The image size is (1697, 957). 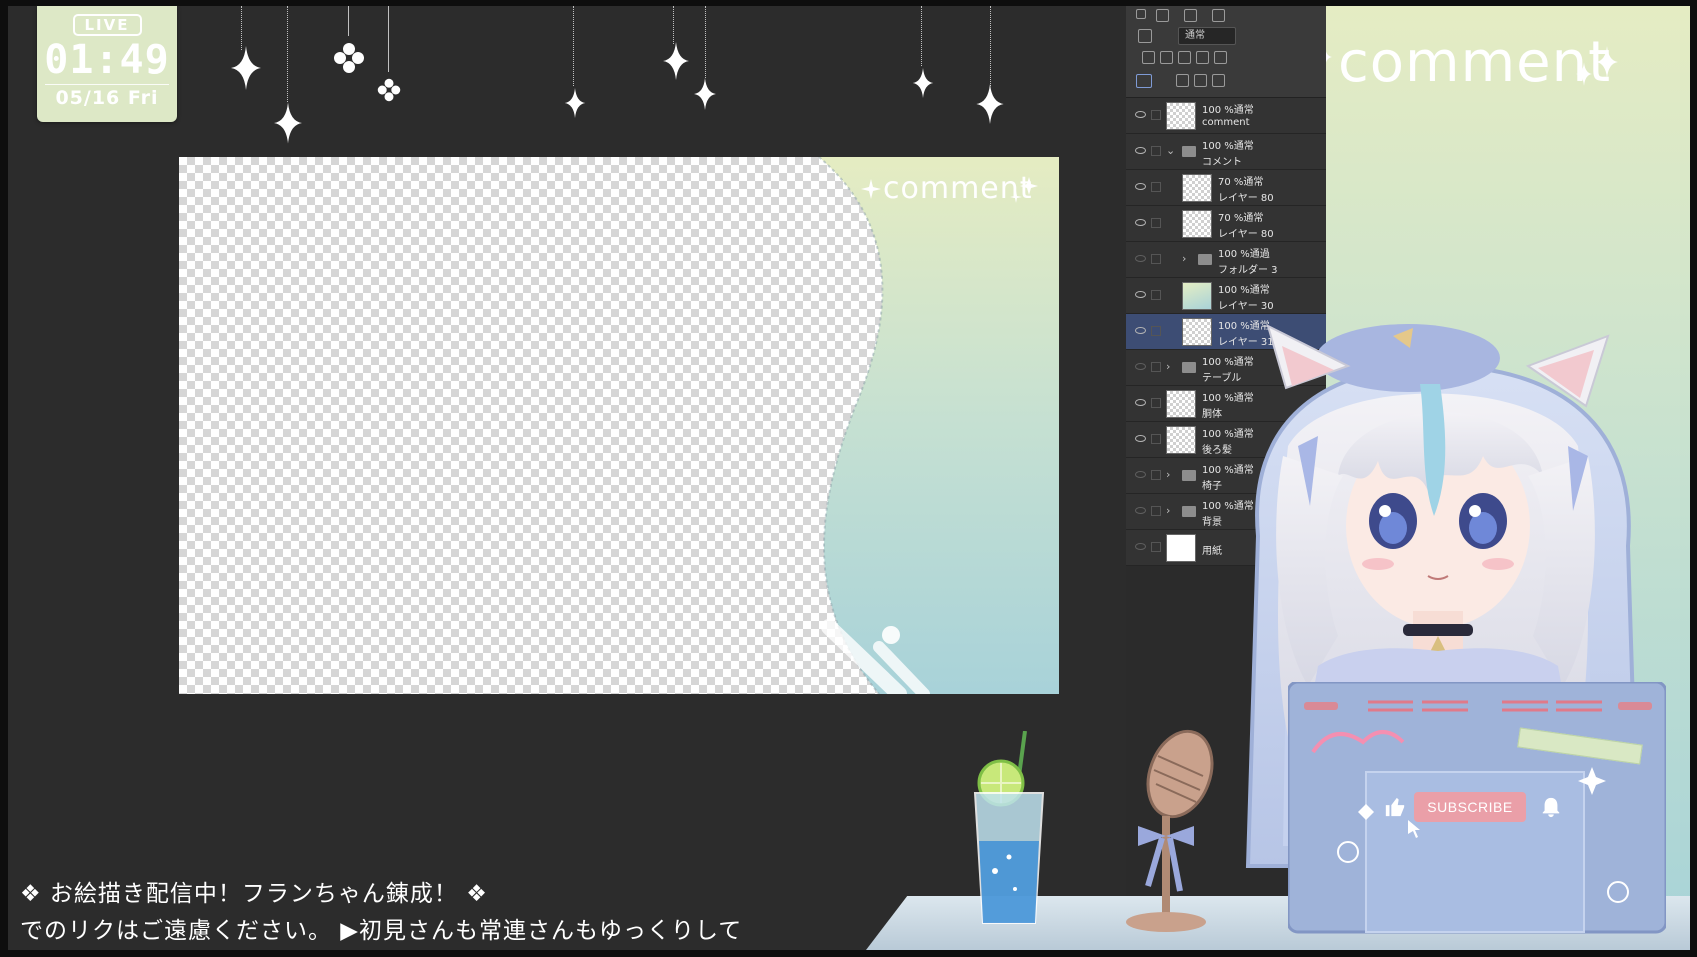 I want to click on laptop: SUBSCRIBE, so click(x=1477, y=810).